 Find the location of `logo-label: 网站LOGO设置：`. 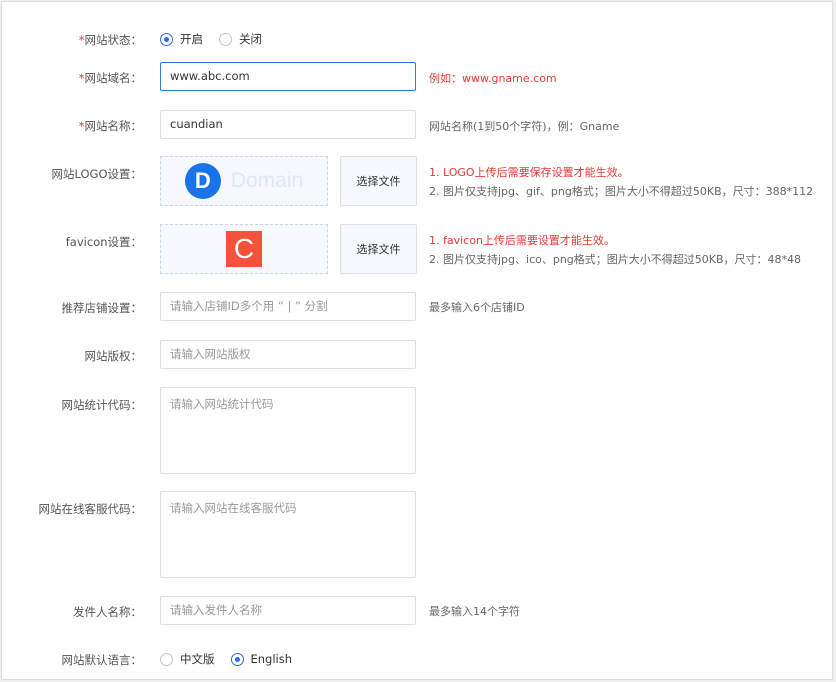

logo-label: 网站LOGO设置： is located at coordinates (96, 174).